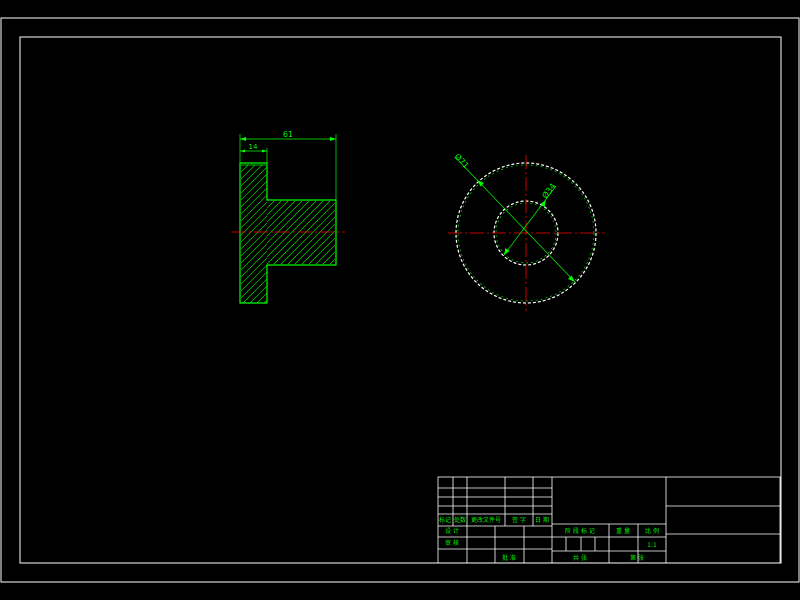  I want to click on stage-label: 阶 段 标 记, so click(580, 531).